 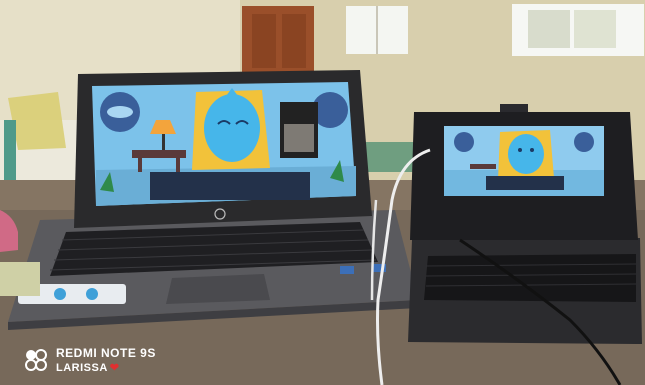 I want to click on watermark-device: REDMI NOTE 9S, so click(x=106, y=353).